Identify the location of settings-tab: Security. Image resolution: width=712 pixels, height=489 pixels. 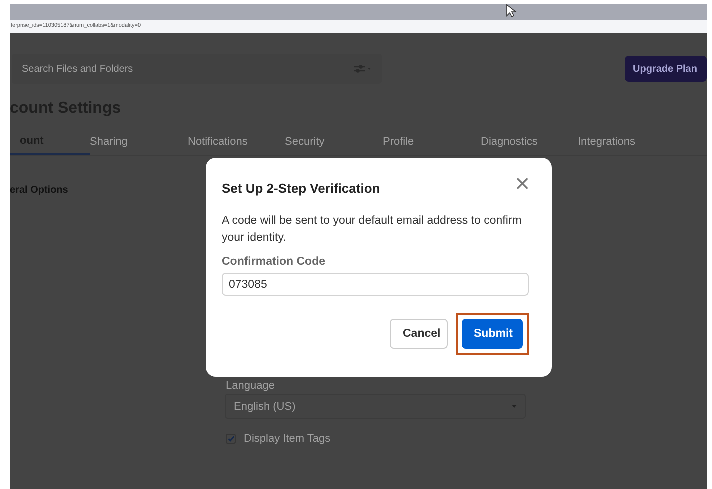
(334, 142).